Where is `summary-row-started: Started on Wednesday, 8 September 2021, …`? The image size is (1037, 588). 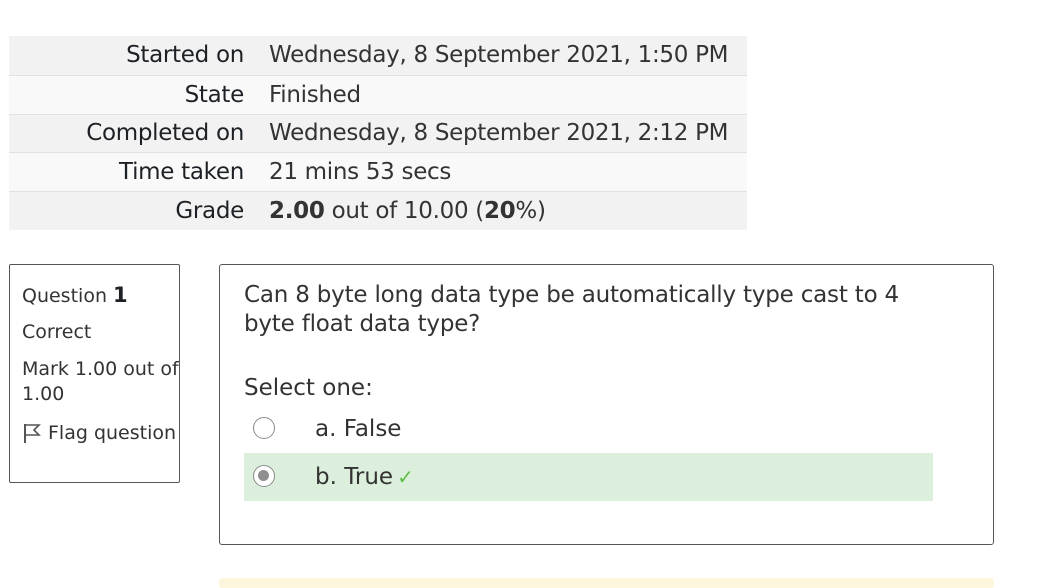 summary-row-started: Started on Wednesday, 8 September 2021, … is located at coordinates (378, 55).